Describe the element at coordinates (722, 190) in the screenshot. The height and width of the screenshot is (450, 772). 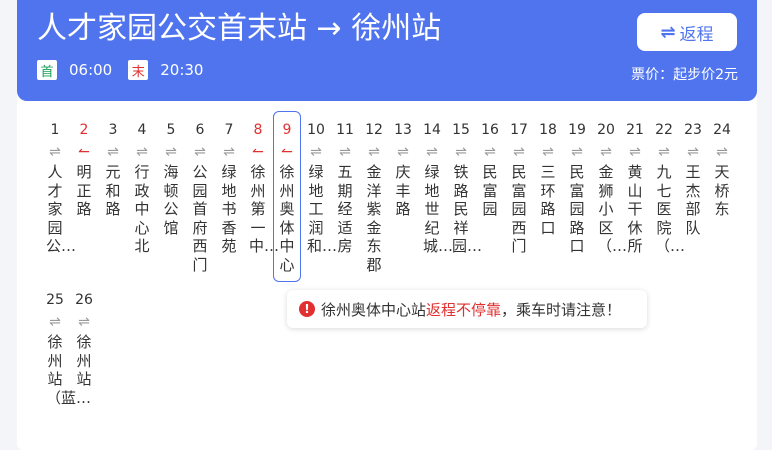
I see `stop-name: 天桥东` at that location.